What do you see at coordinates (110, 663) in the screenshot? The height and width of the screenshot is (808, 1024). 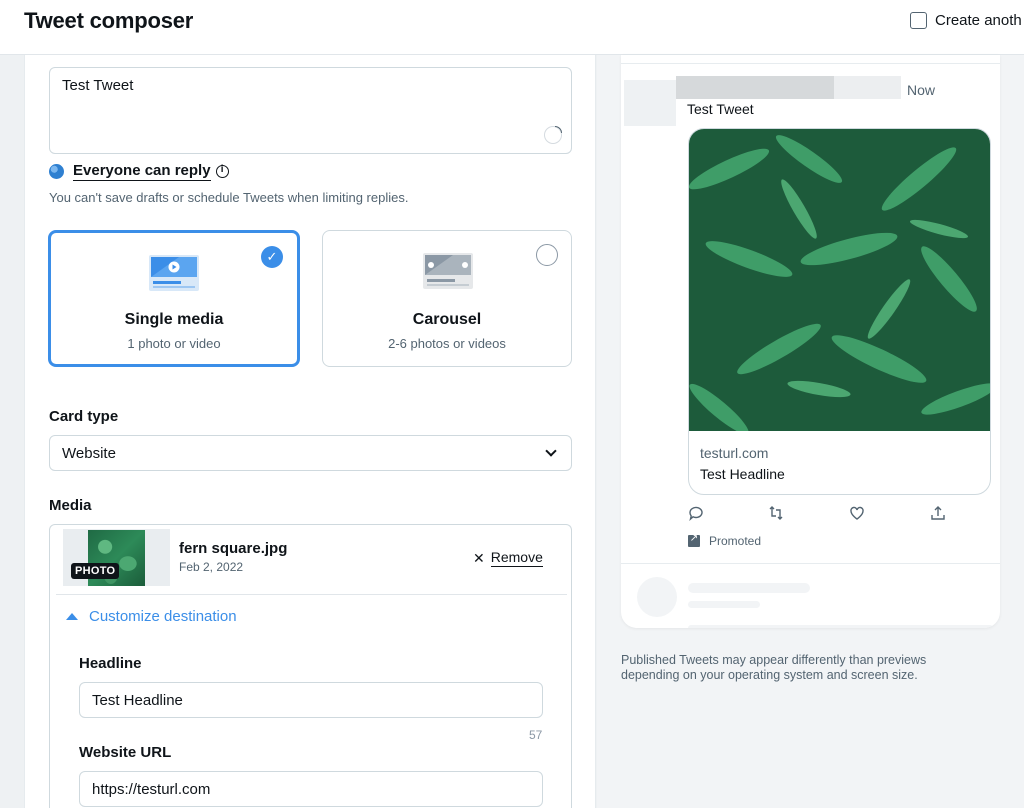 I see `headline-label: Headline` at bounding box center [110, 663].